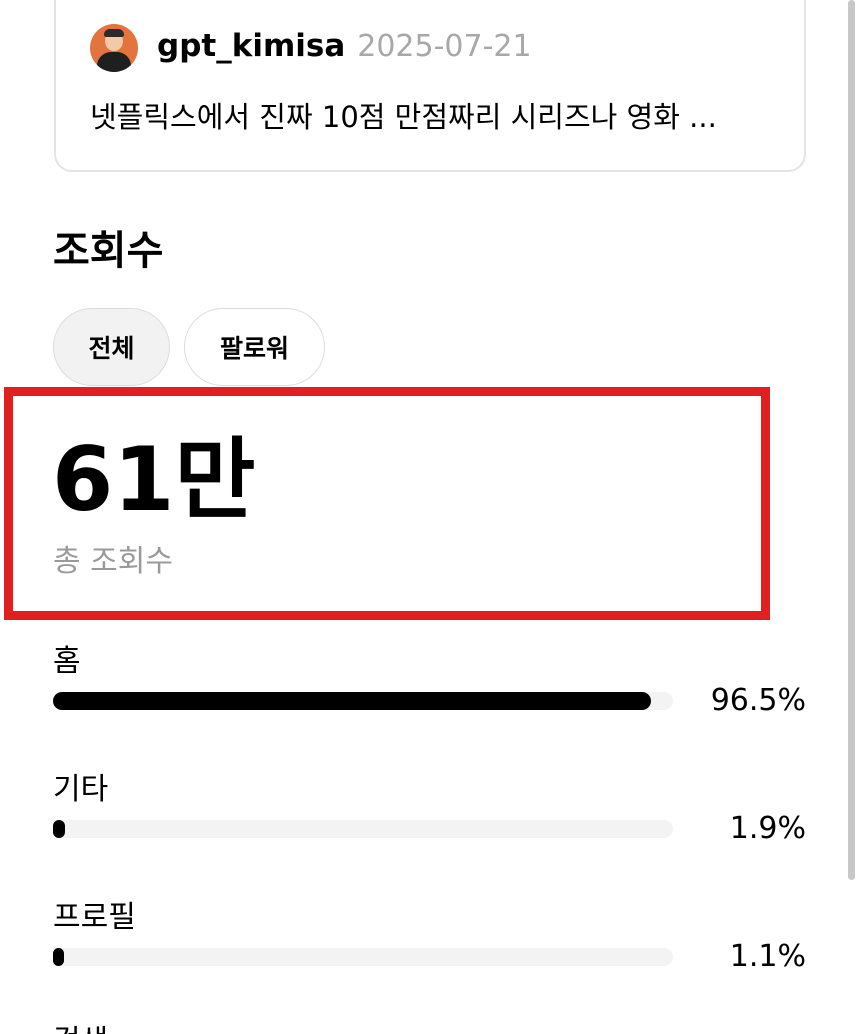  Describe the element at coordinates (67, 661) in the screenshot. I see `source-label-home: 홈` at that location.